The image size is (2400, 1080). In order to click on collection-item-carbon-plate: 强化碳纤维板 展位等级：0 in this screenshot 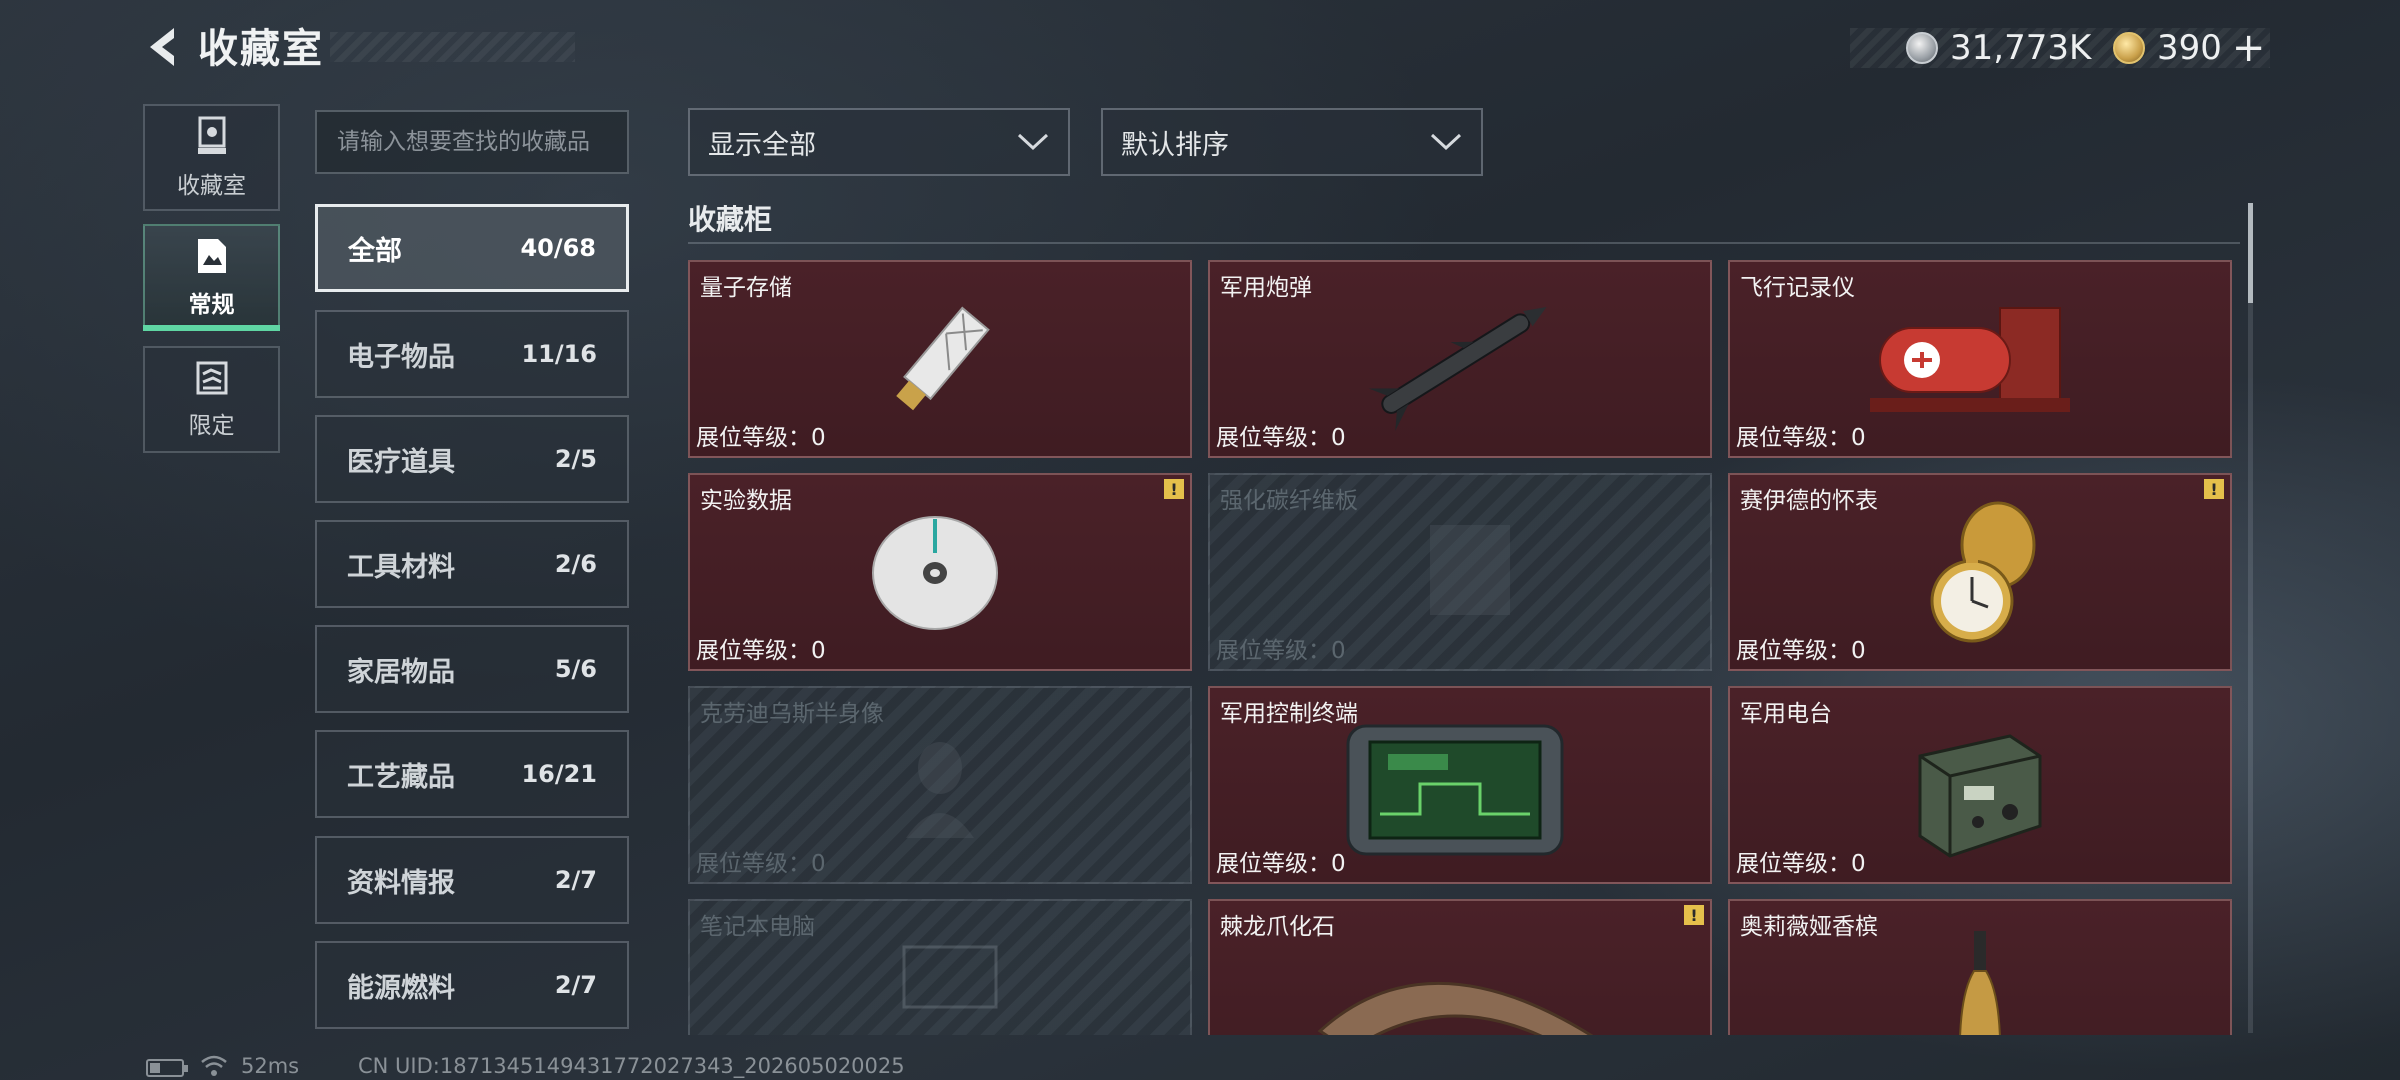, I will do `click(1460, 572)`.